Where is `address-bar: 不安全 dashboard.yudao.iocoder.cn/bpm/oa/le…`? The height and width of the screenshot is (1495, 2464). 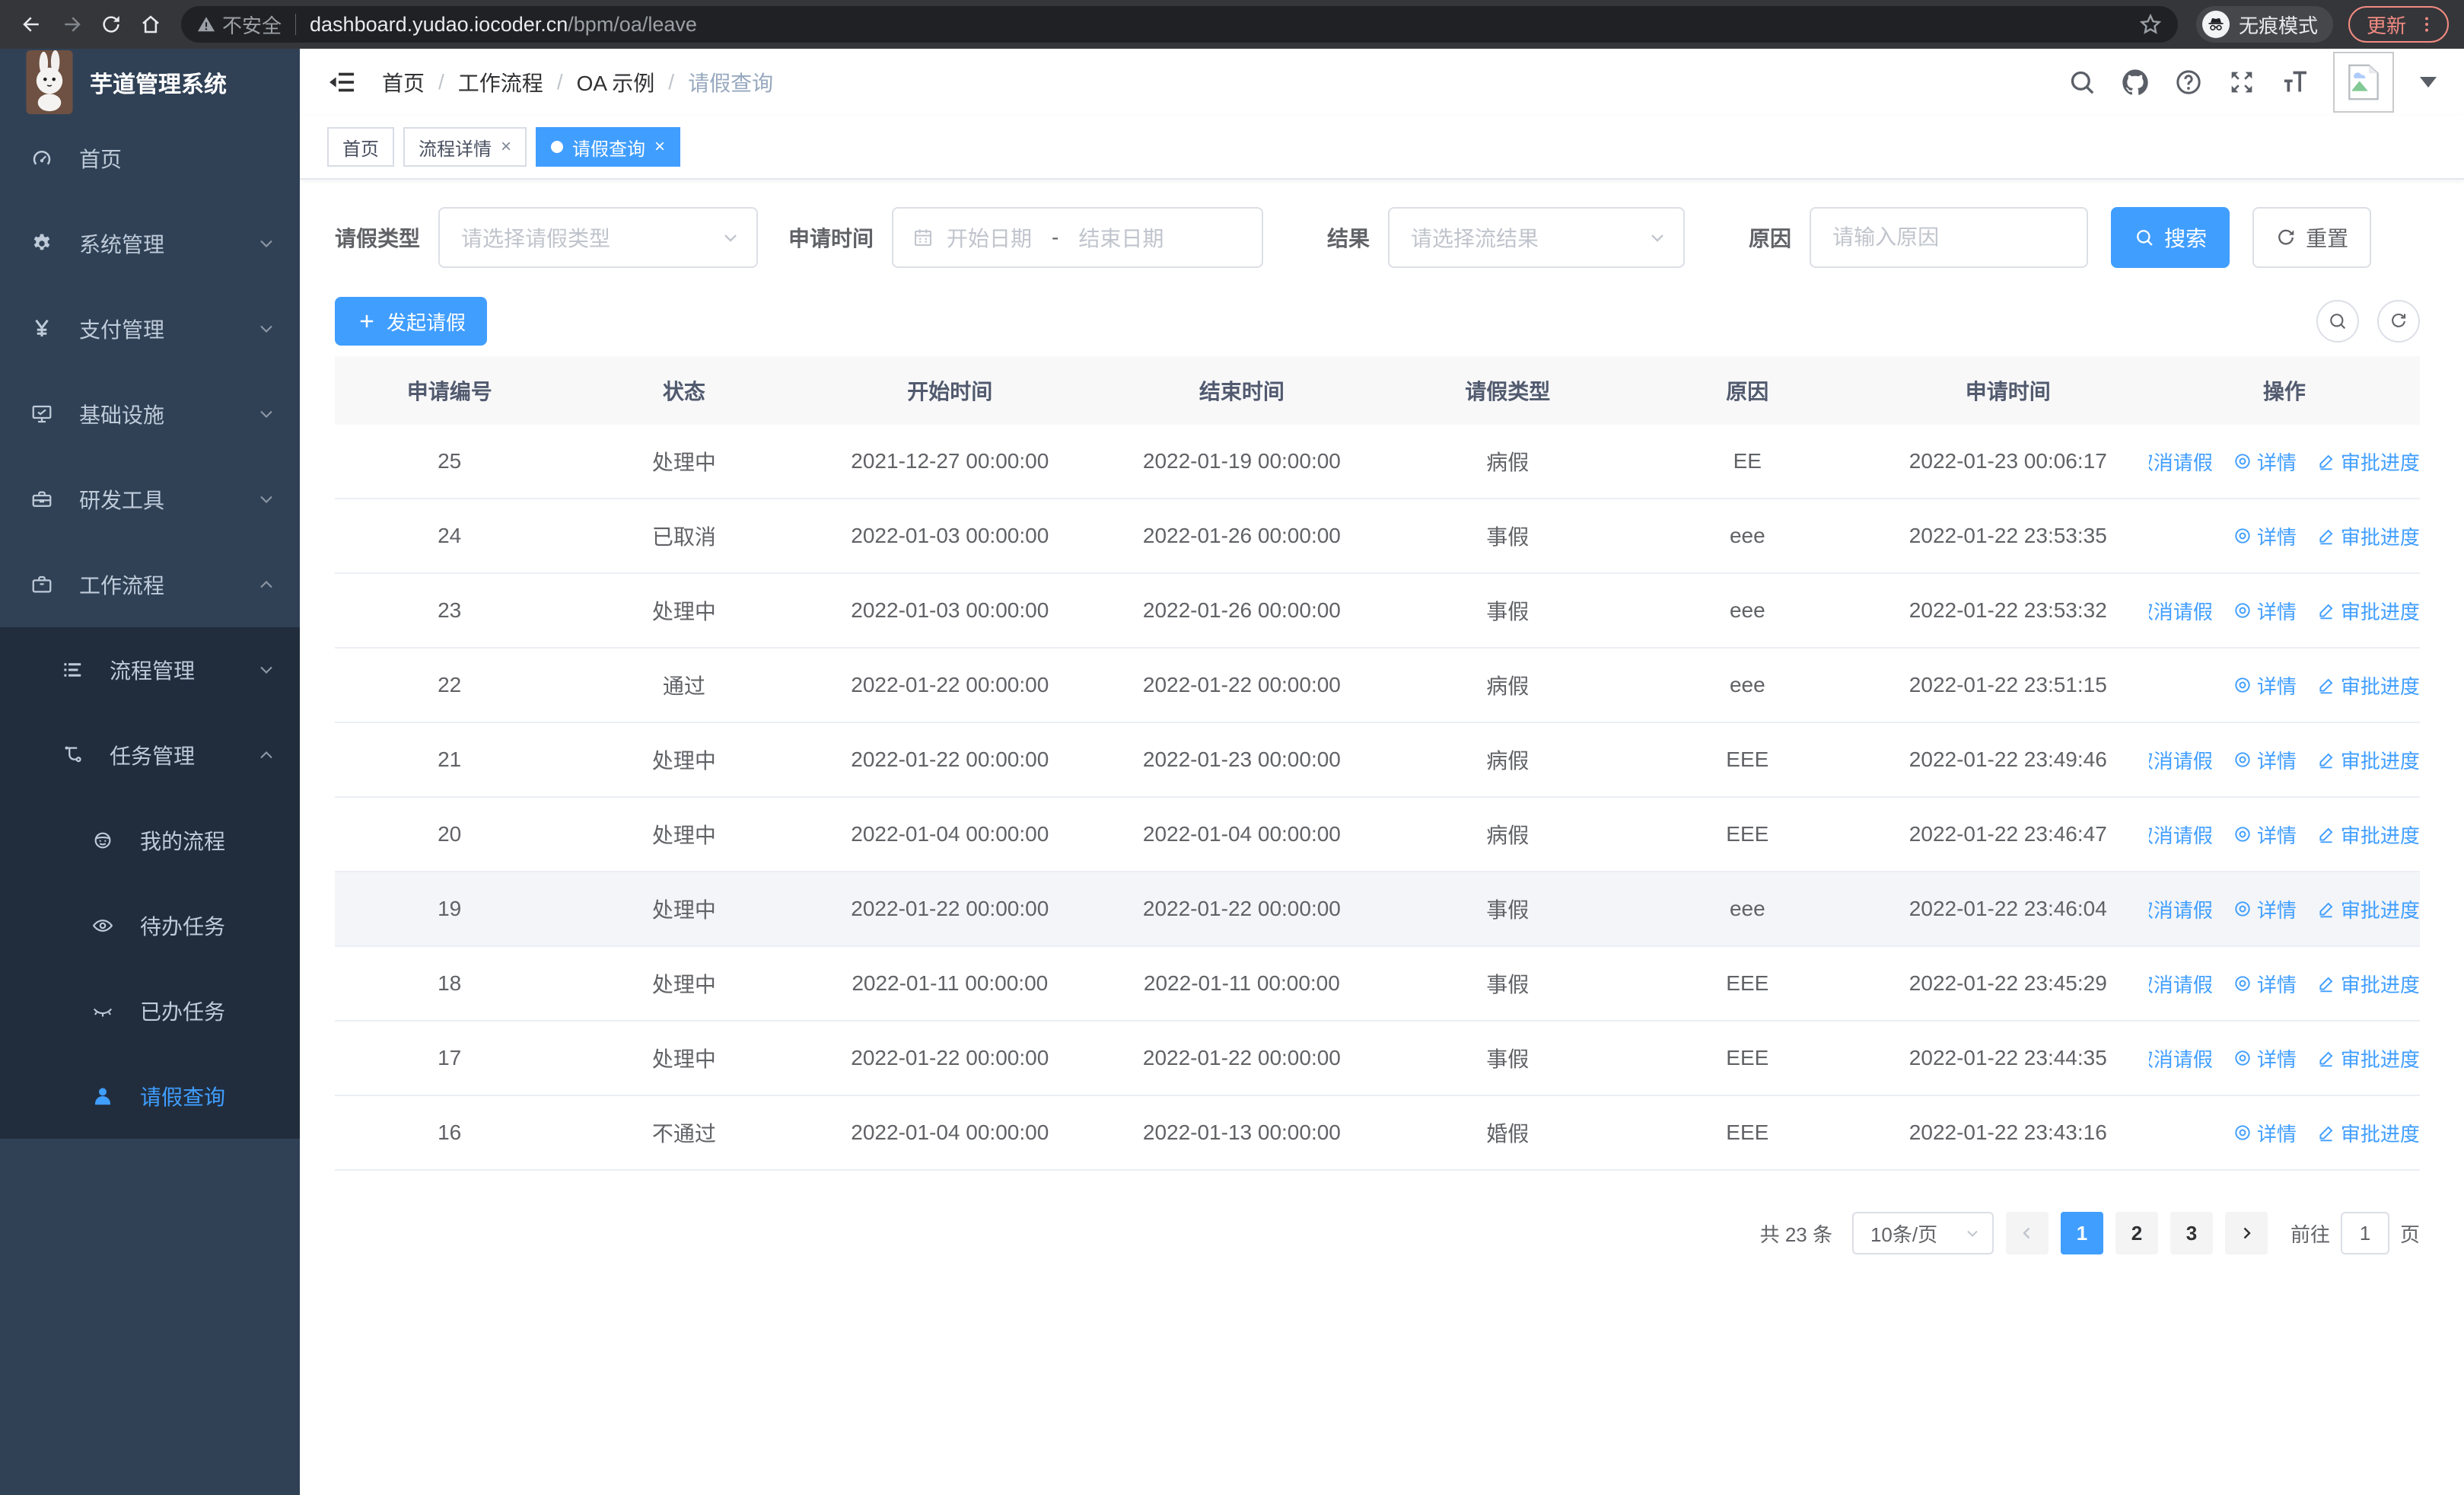 address-bar: 不安全 dashboard.yudao.iocoder.cn/bpm/oa/le… is located at coordinates (1179, 25).